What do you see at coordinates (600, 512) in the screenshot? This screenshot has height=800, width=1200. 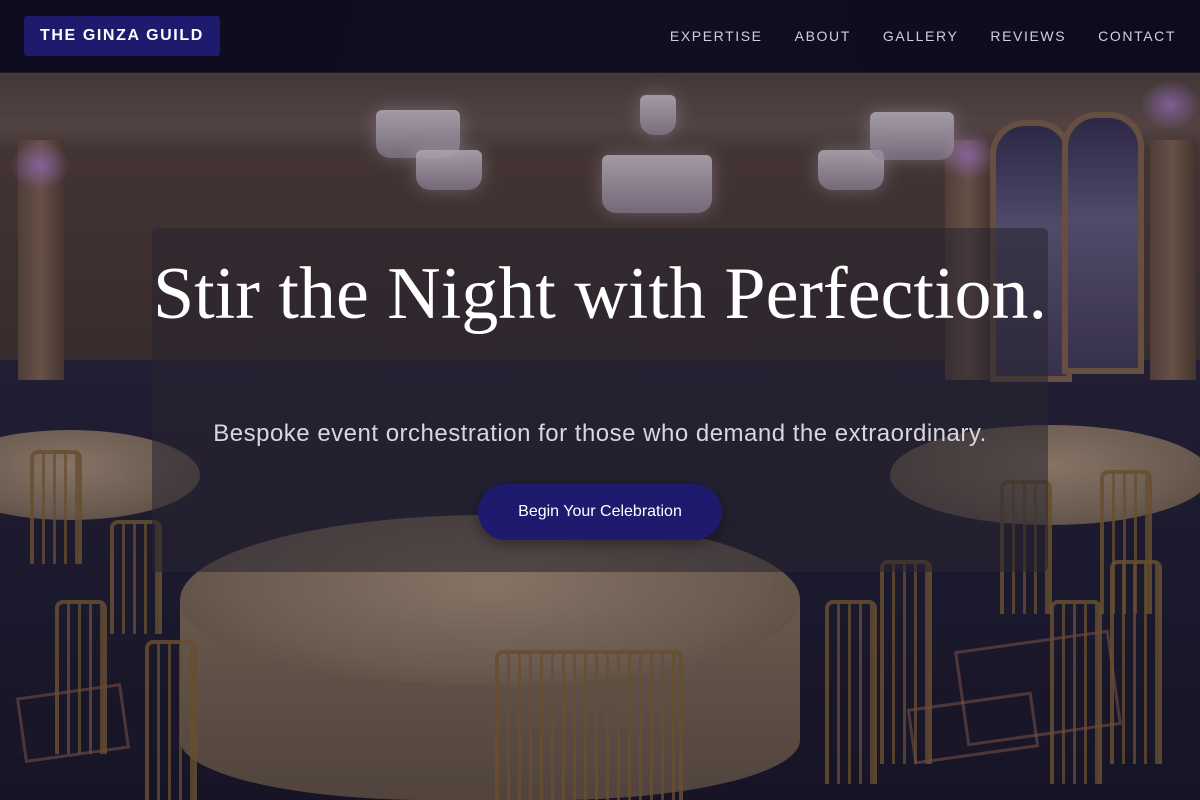 I see `begin-celebration-button: Begin Your Celebration` at bounding box center [600, 512].